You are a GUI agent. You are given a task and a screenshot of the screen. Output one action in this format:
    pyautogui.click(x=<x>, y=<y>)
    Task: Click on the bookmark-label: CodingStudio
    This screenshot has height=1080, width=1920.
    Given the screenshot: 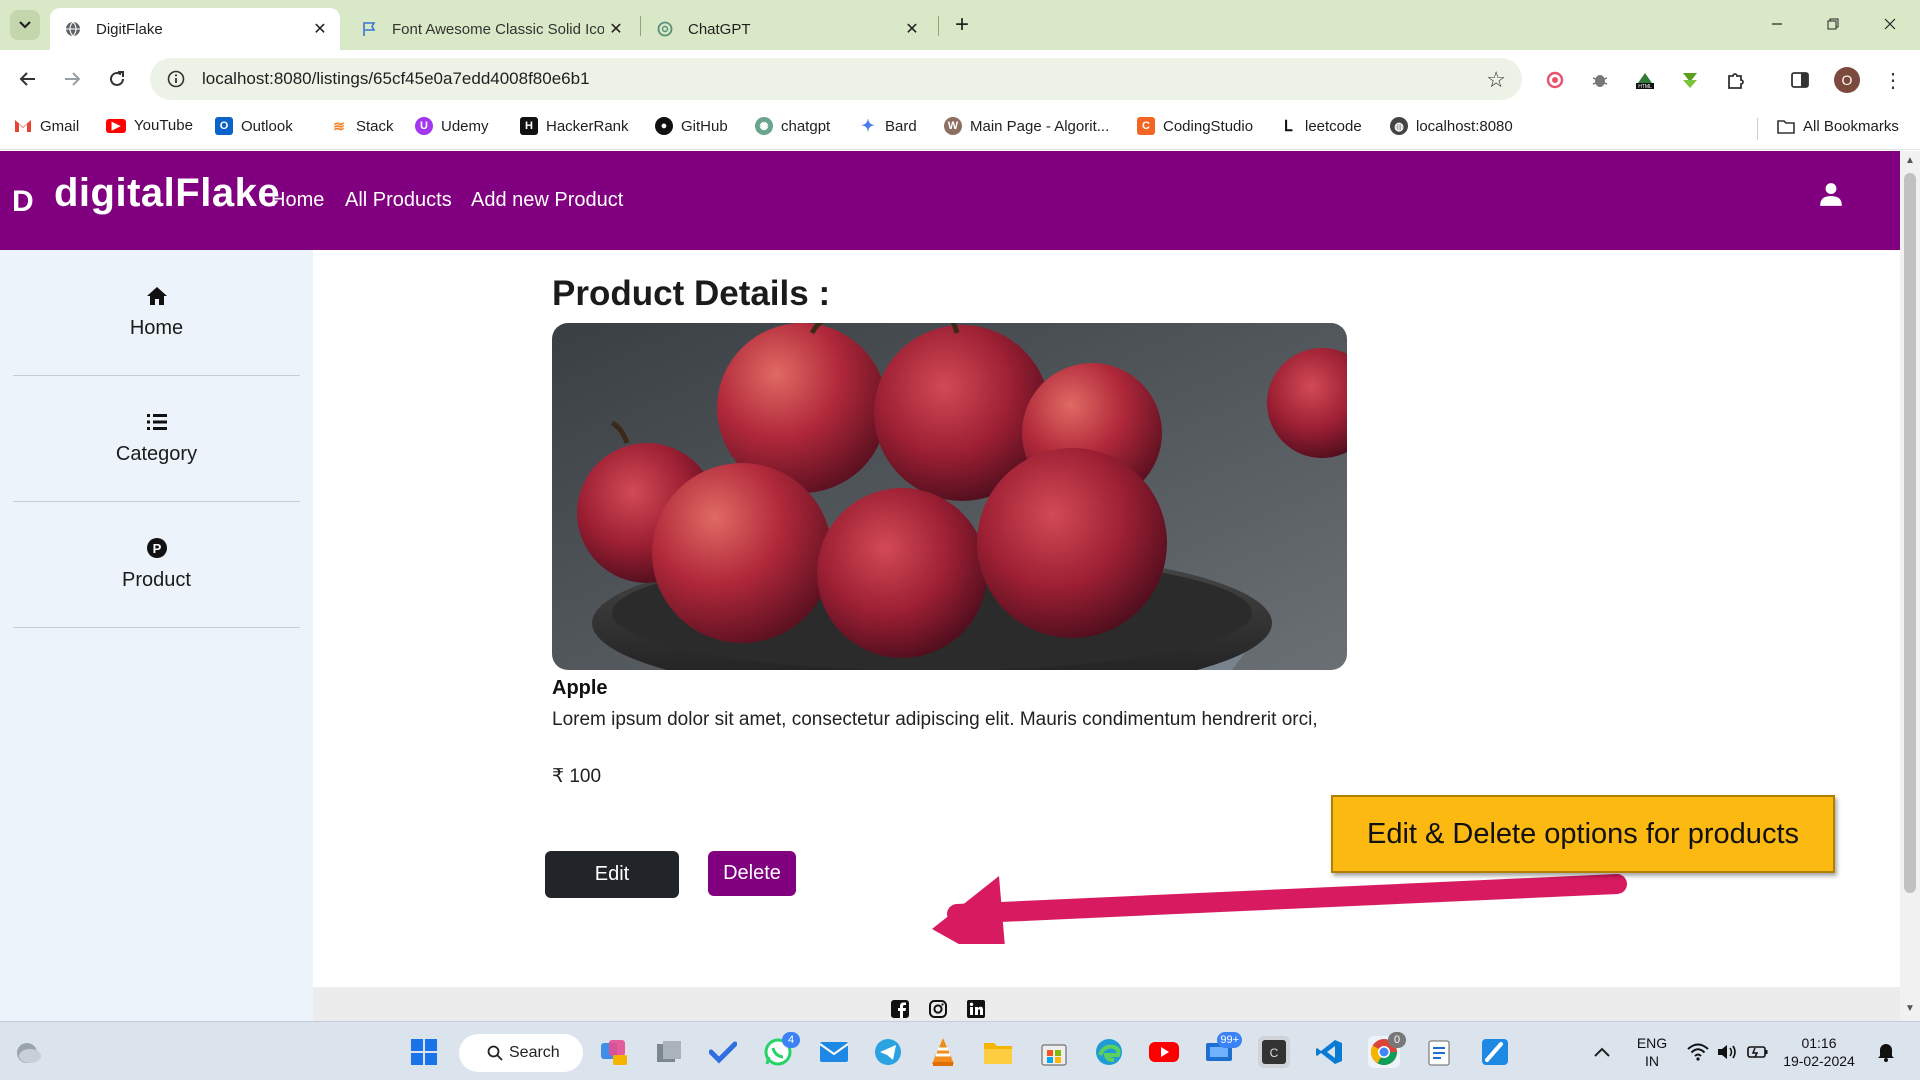 What is the action you would take?
    pyautogui.click(x=1208, y=126)
    